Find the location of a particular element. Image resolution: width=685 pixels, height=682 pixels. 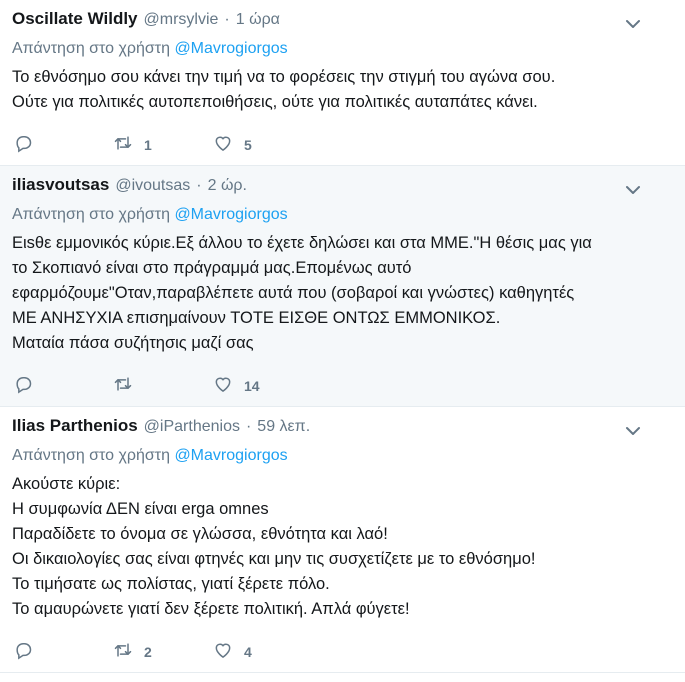

retweet-button is located at coordinates (162, 386).